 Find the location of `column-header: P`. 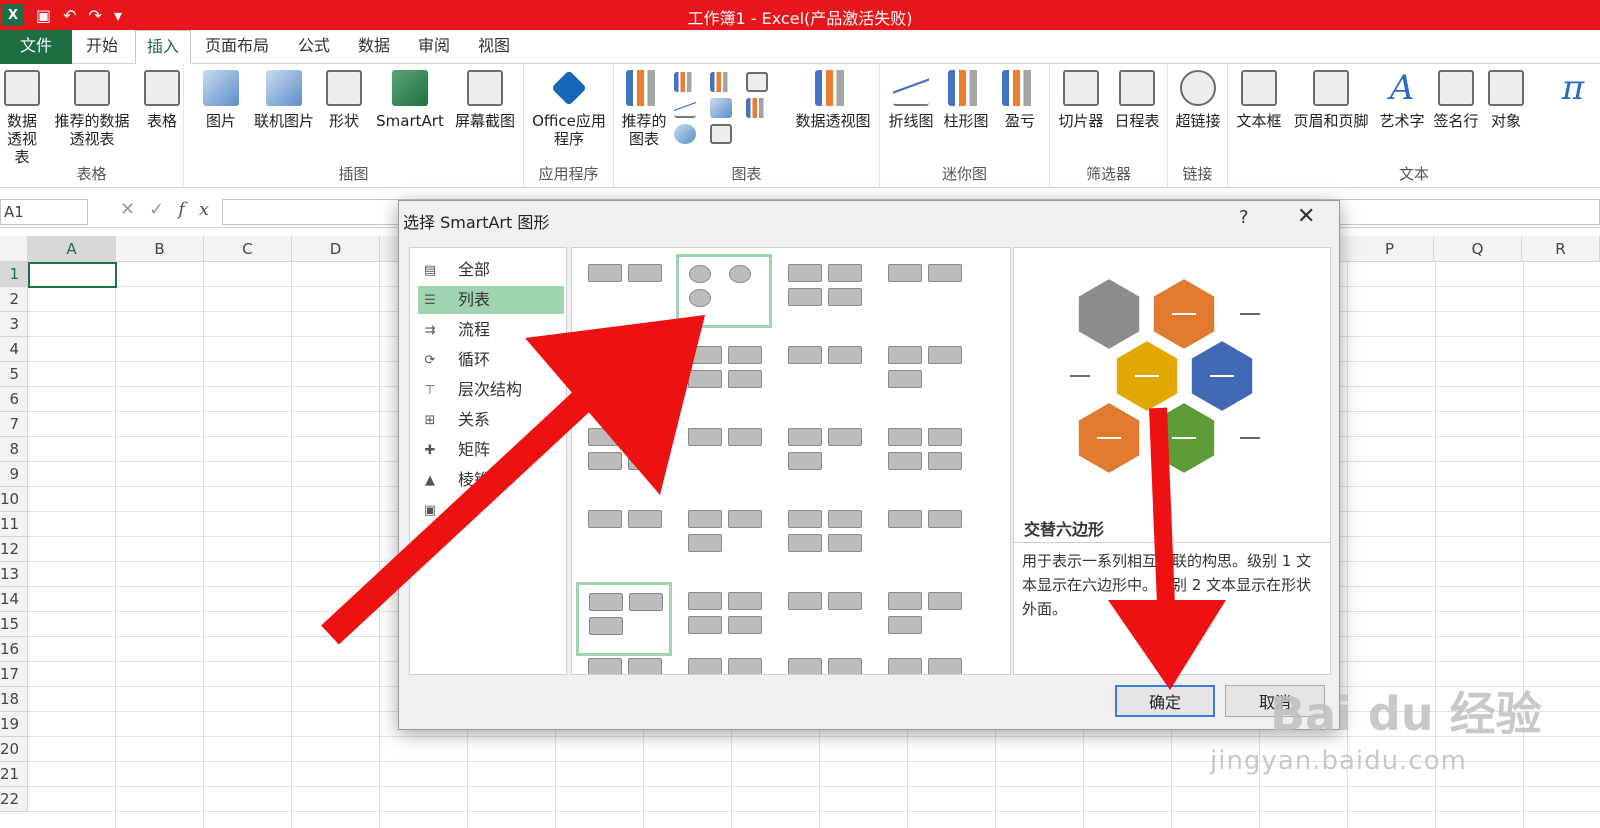

column-header: P is located at coordinates (1390, 249).